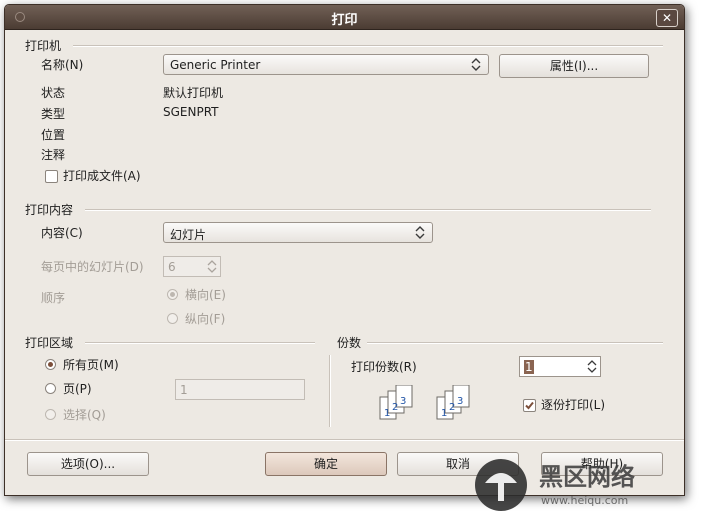 Image resolution: width=705 pixels, height=515 pixels. I want to click on title-bar: 打印 ✕, so click(344, 17).